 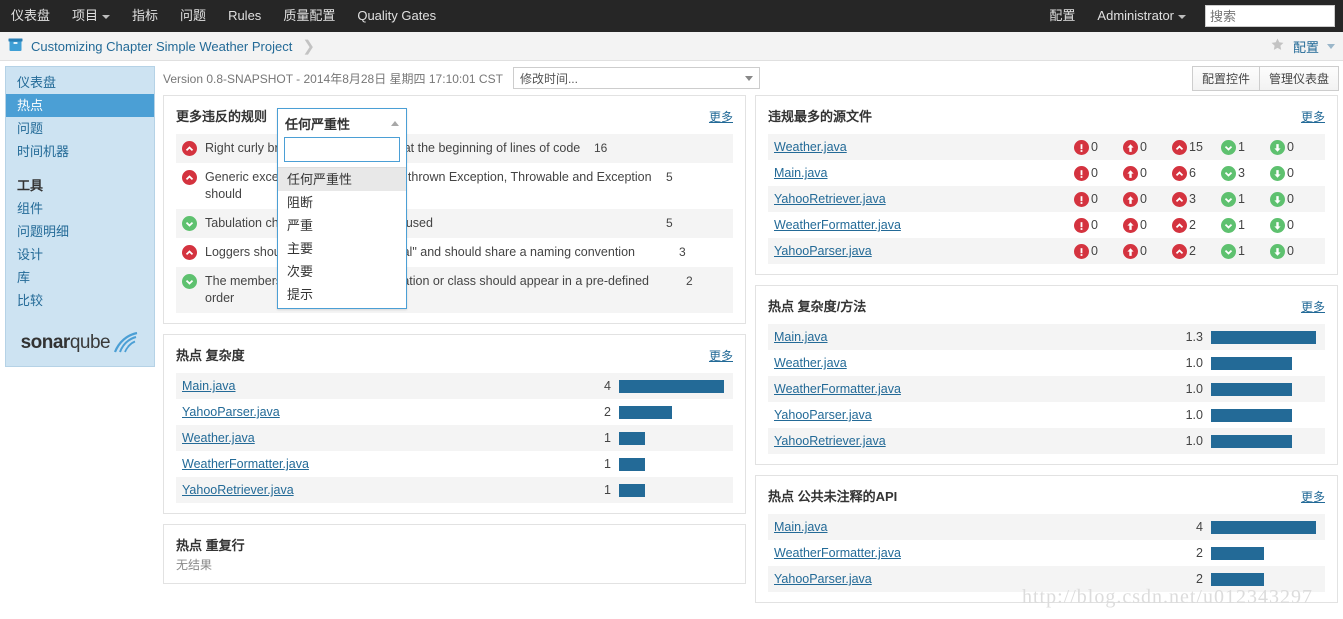 What do you see at coordinates (1277, 46) in the screenshot?
I see `star-icon` at bounding box center [1277, 46].